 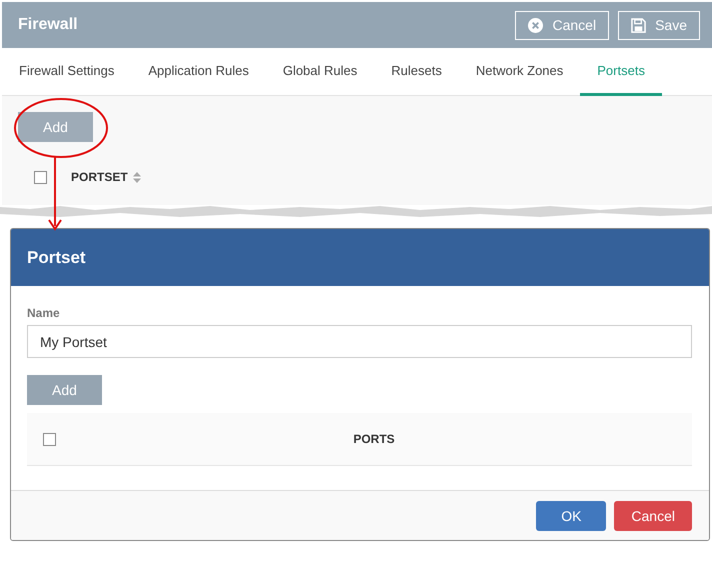 What do you see at coordinates (360, 257) in the screenshot?
I see `dialog-title: Portset` at bounding box center [360, 257].